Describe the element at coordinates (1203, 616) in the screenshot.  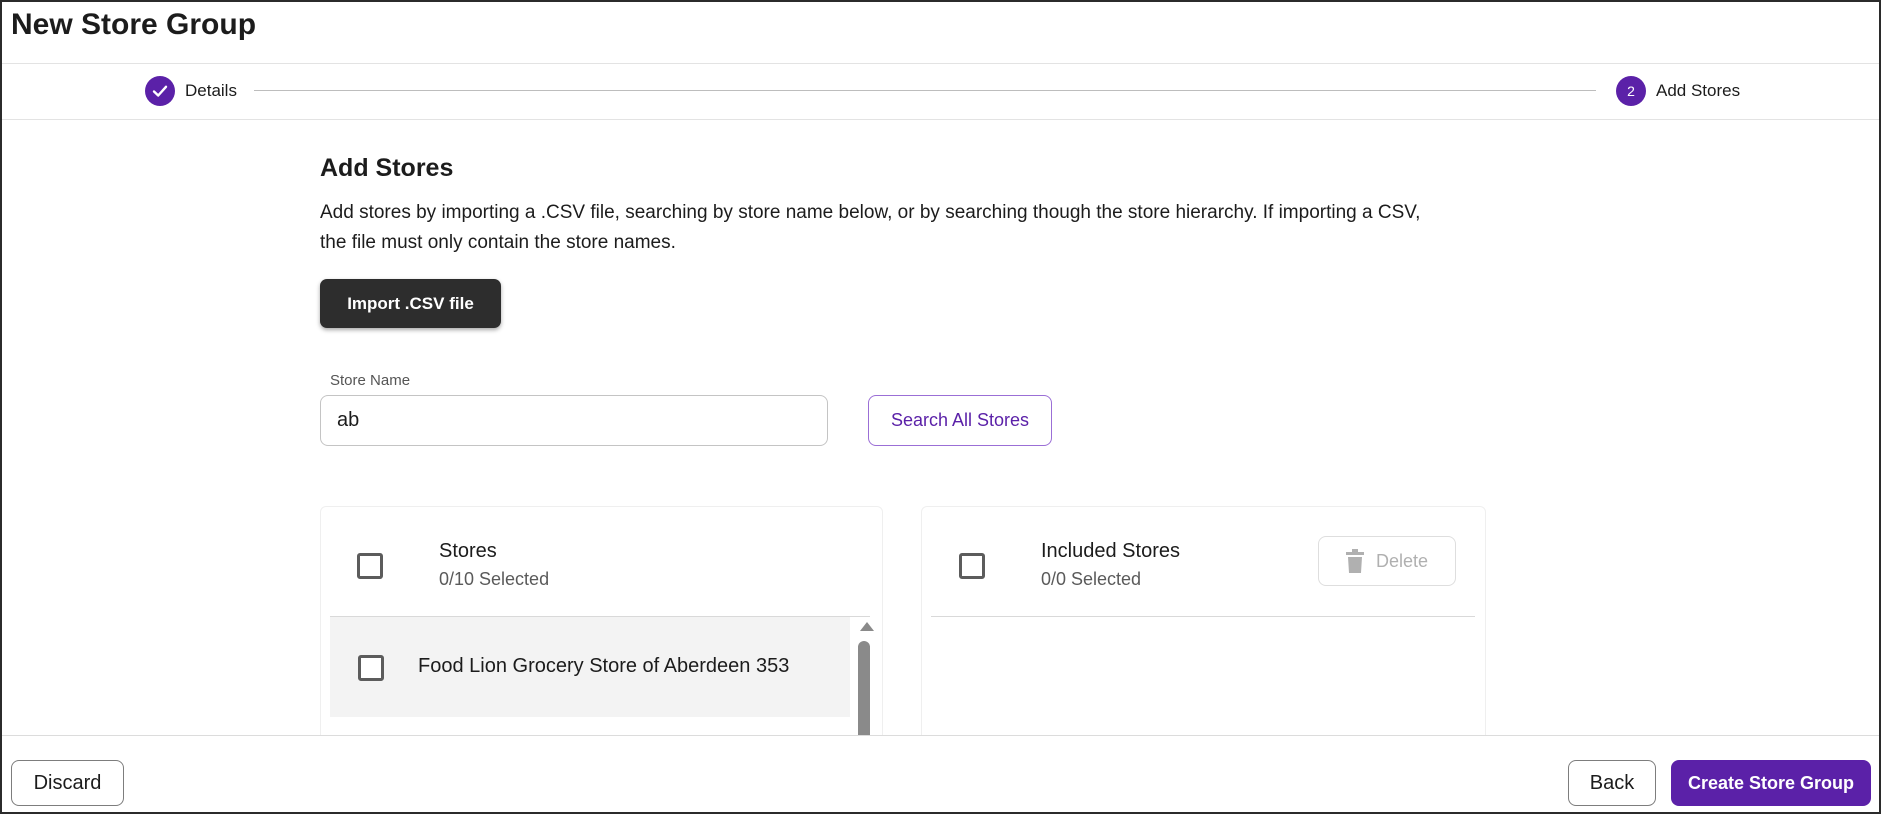
I see `panel-divider` at that location.